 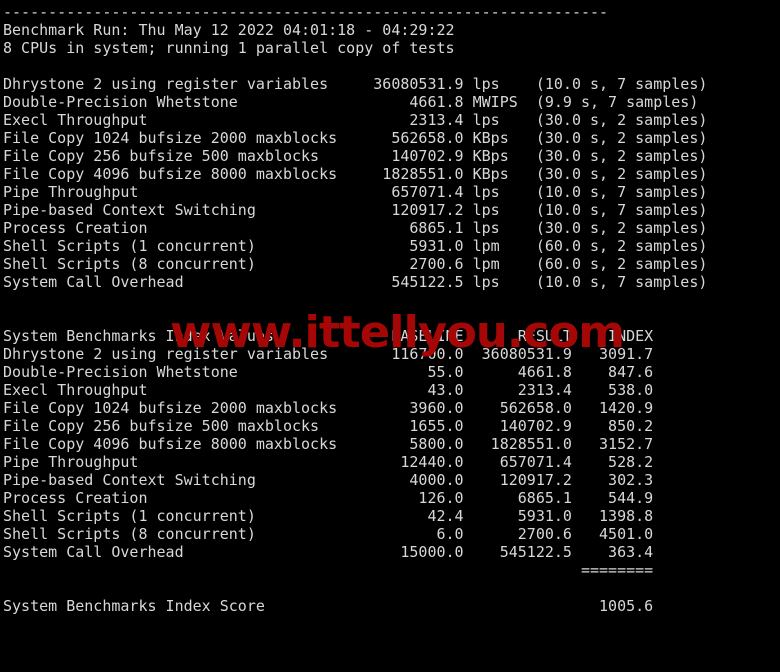 I want to click on index-value-row: Process Creation 126.0 6865.1 544.9, so click(x=328, y=498).